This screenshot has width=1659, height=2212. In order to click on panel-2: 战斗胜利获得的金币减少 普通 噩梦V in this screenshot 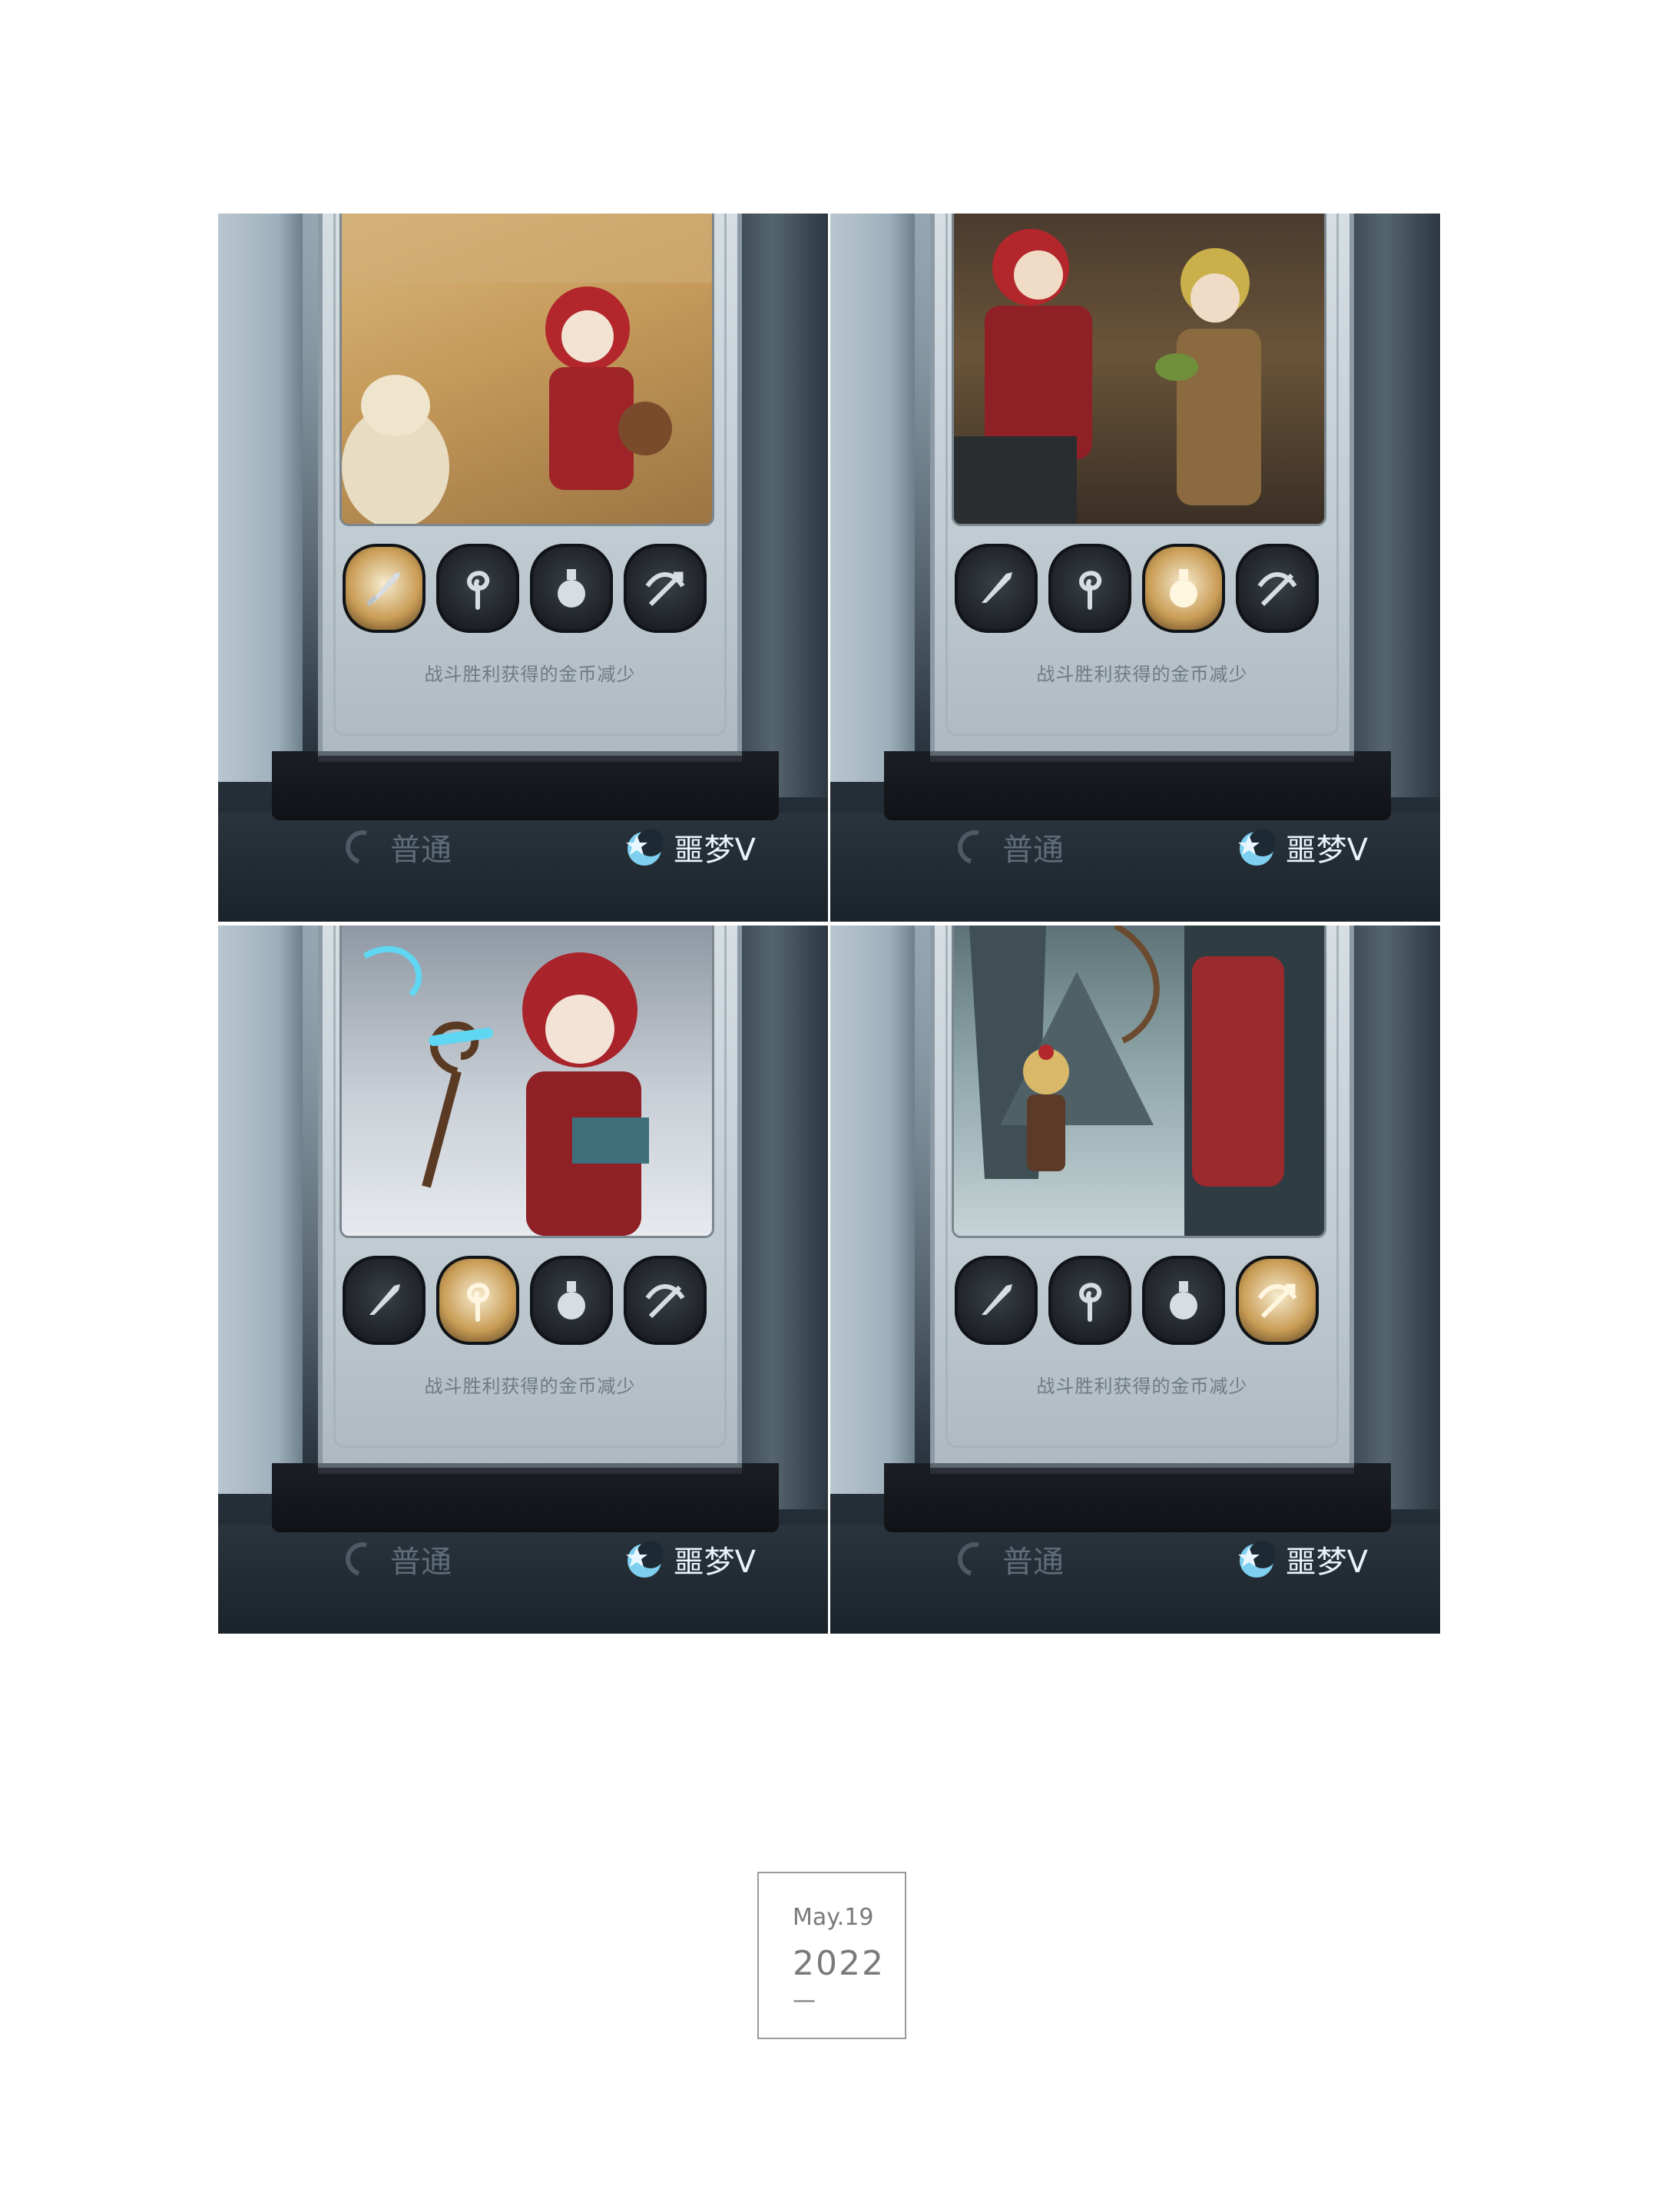, I will do `click(1135, 568)`.